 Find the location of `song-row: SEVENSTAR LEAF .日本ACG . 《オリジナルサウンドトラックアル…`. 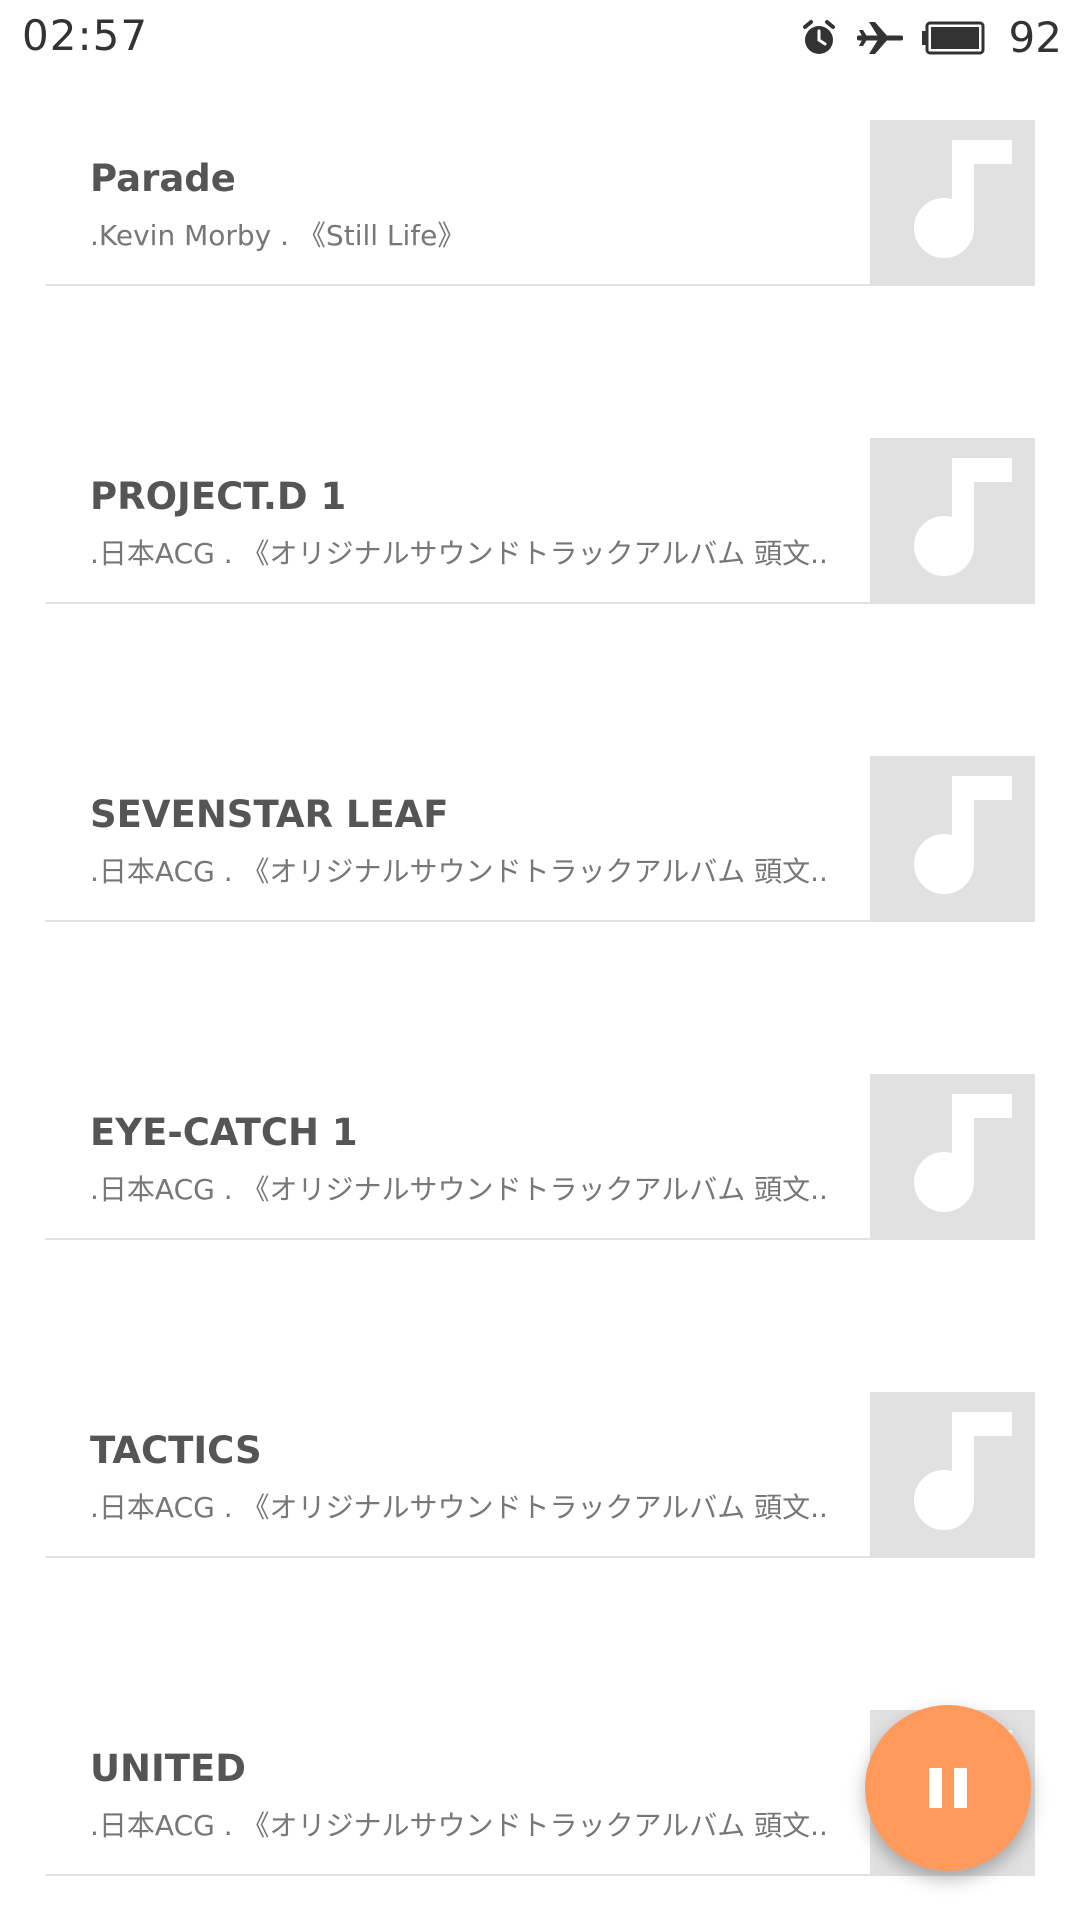

song-row: SEVENSTAR LEAF .日本ACG . 《オリジナルサウンドトラックアル… is located at coordinates (540, 839).